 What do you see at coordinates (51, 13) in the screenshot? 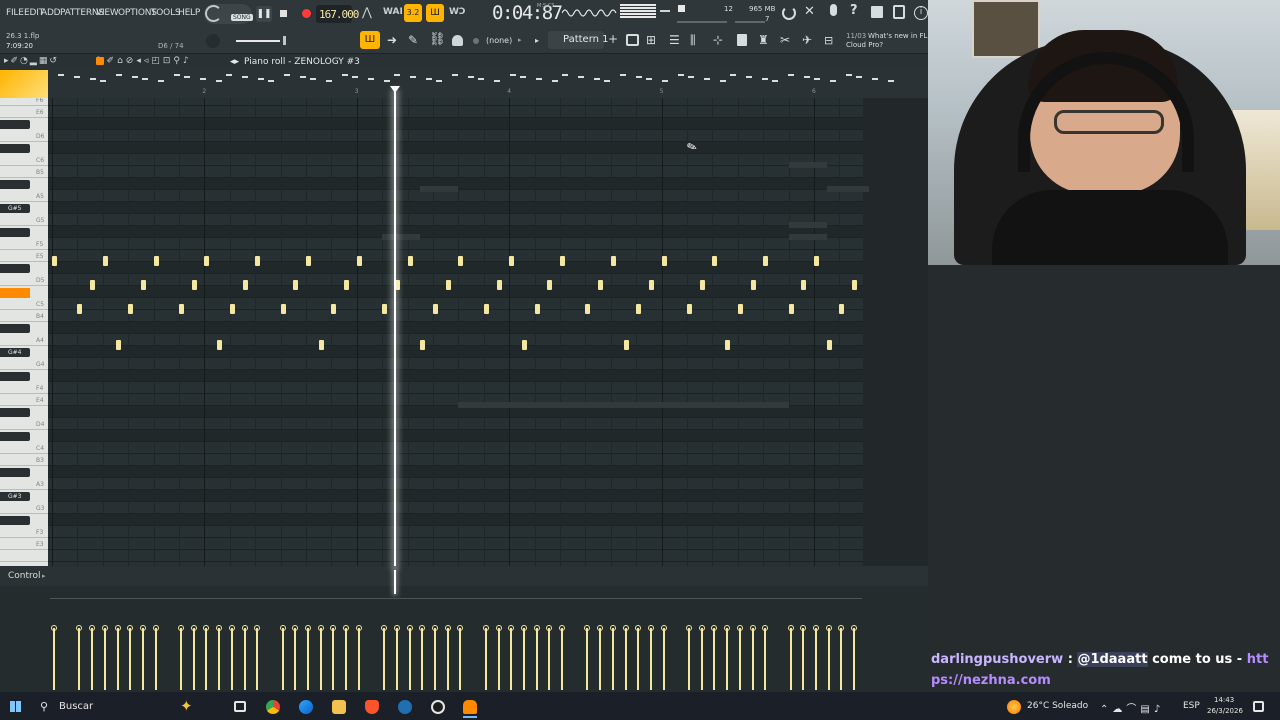
I see `menu-add: ADD` at bounding box center [51, 13].